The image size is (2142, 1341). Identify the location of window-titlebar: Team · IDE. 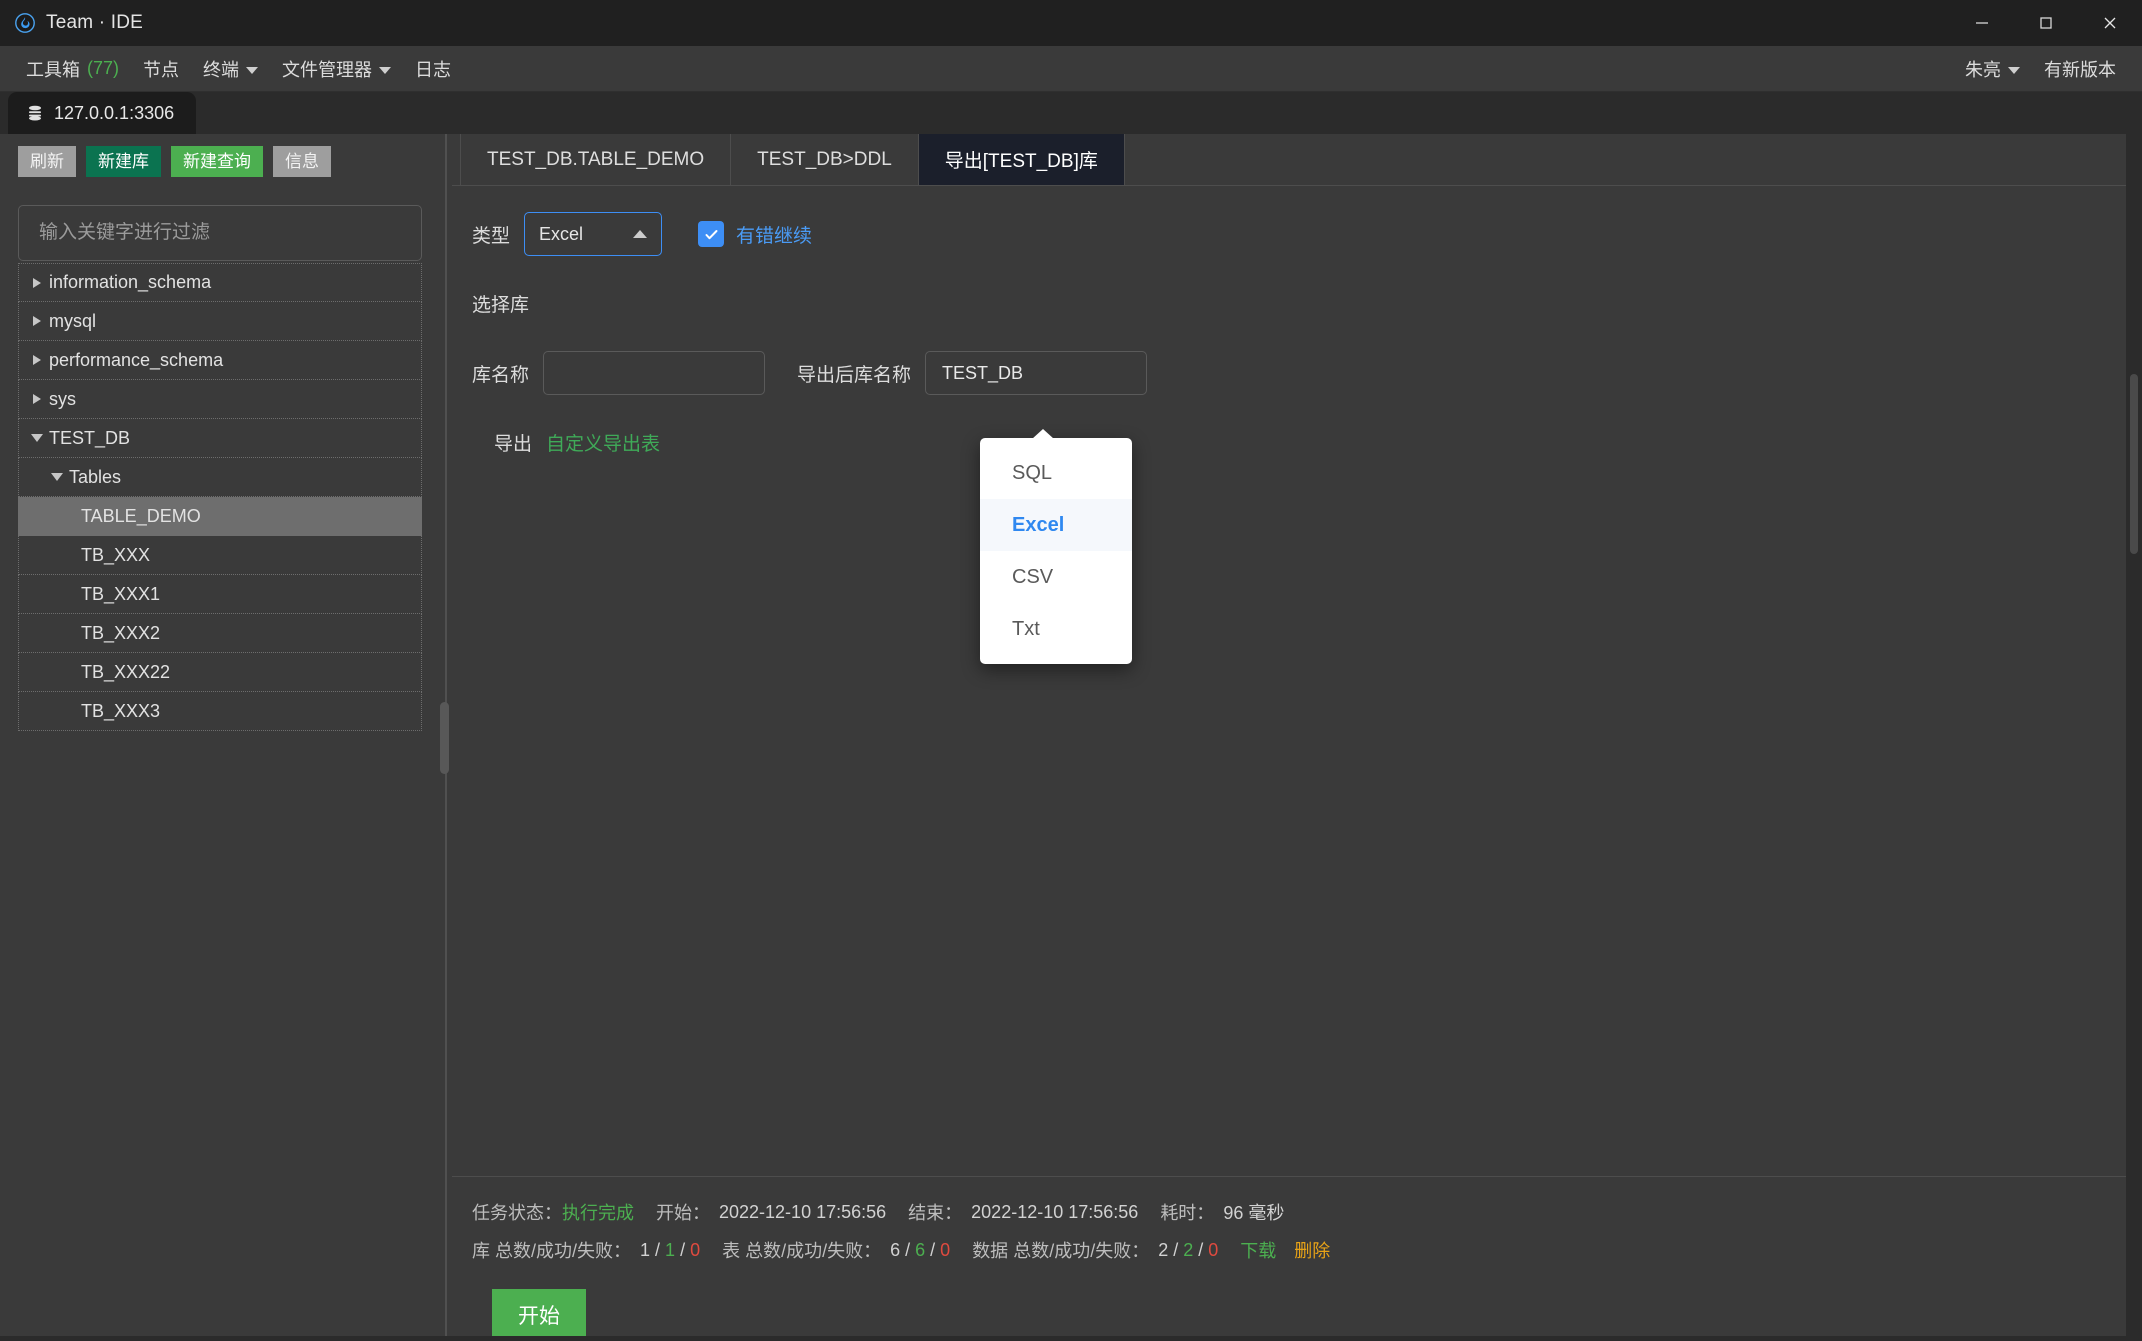
(1071, 23).